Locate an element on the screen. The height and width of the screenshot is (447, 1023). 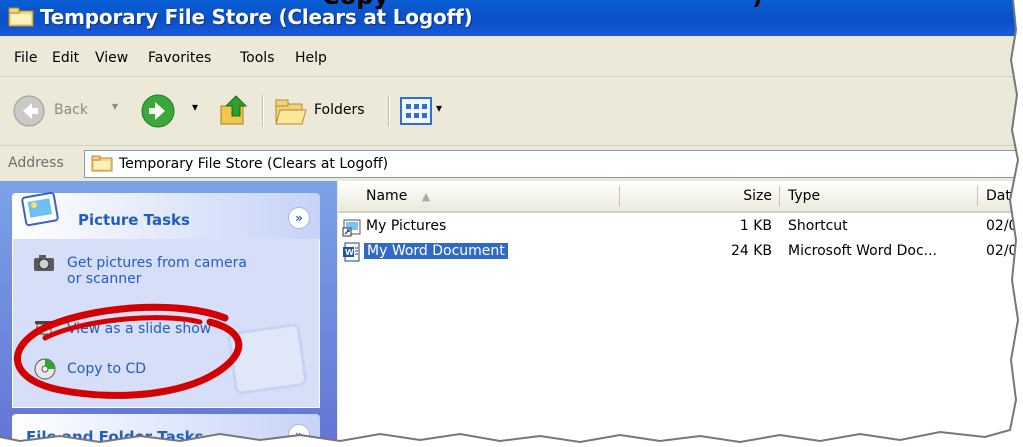
column-header: Name ▲ Size Type Date M is located at coordinates (680, 197).